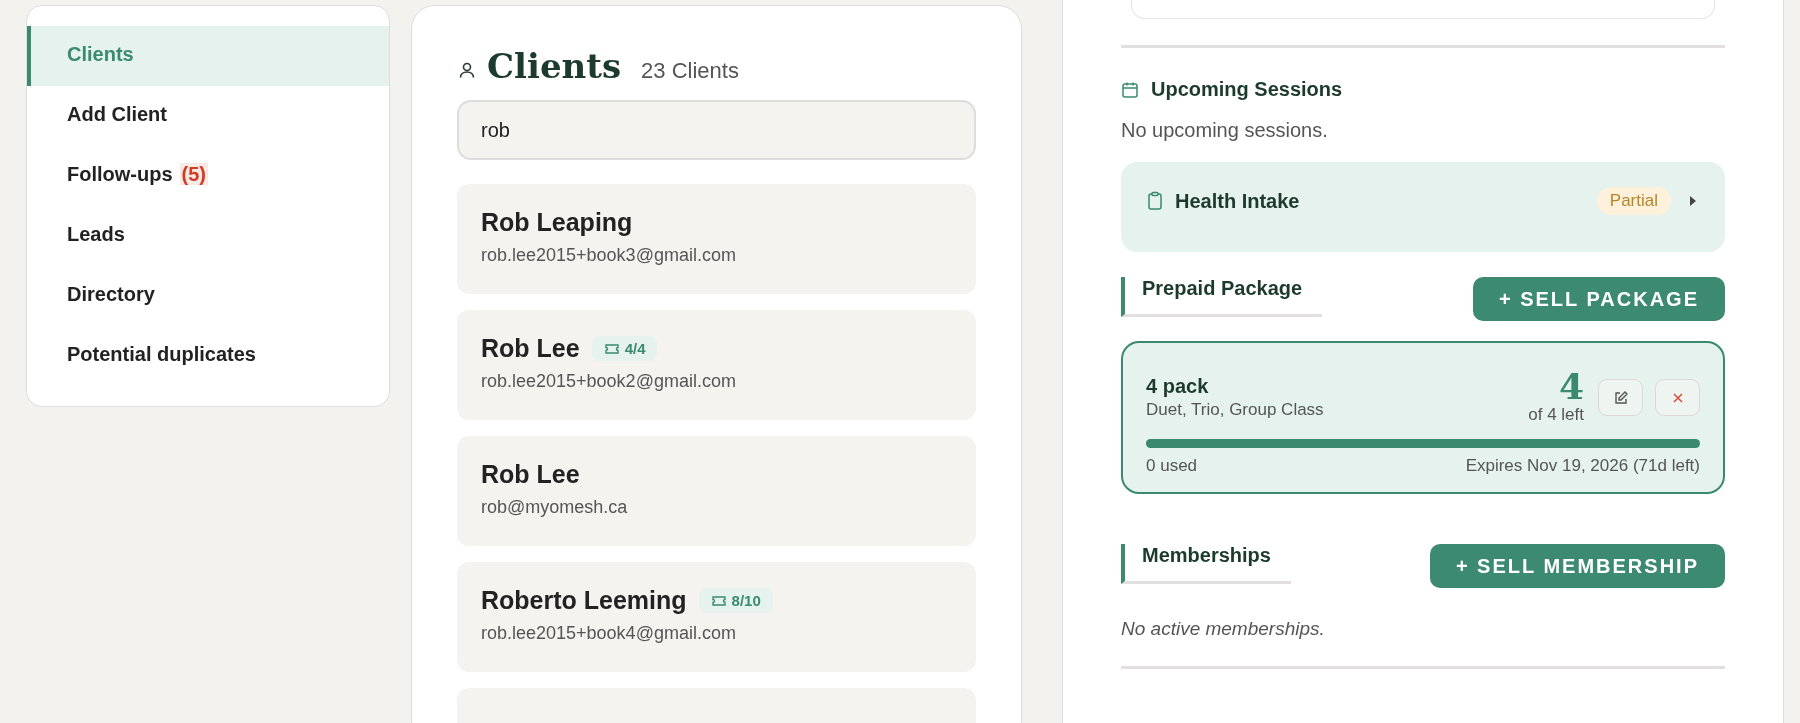 The image size is (1800, 723). I want to click on package-name: 4 pack, so click(1178, 386).